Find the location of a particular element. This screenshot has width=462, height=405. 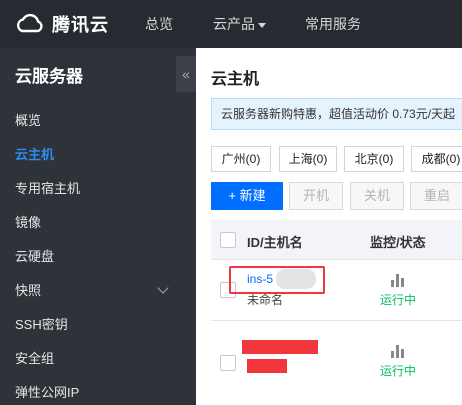

sidebar-item-snapshot: 快照 is located at coordinates (28, 289).